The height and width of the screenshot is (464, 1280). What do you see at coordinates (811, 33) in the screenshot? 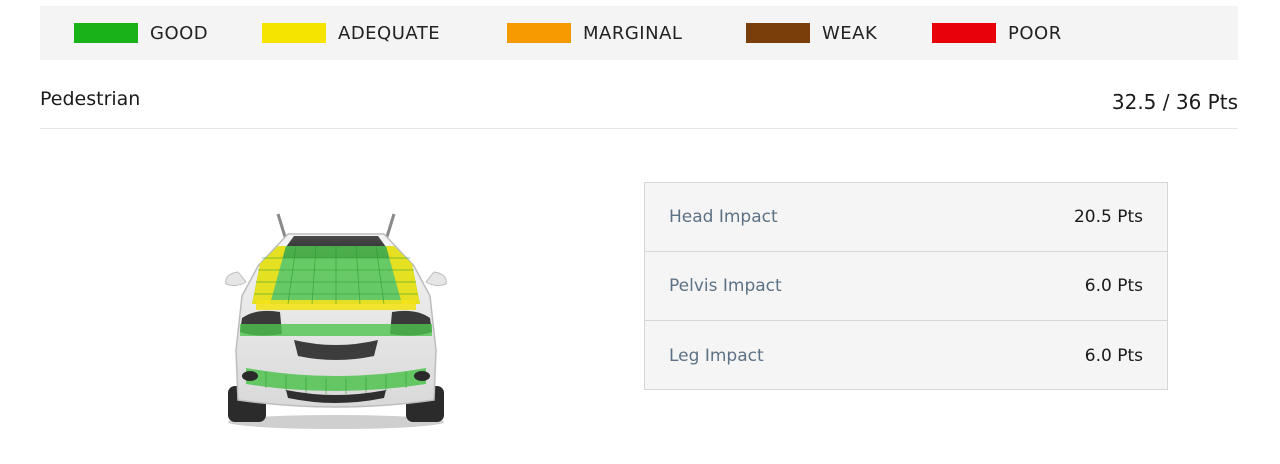
I see `legend-item-weak: WEAK` at bounding box center [811, 33].